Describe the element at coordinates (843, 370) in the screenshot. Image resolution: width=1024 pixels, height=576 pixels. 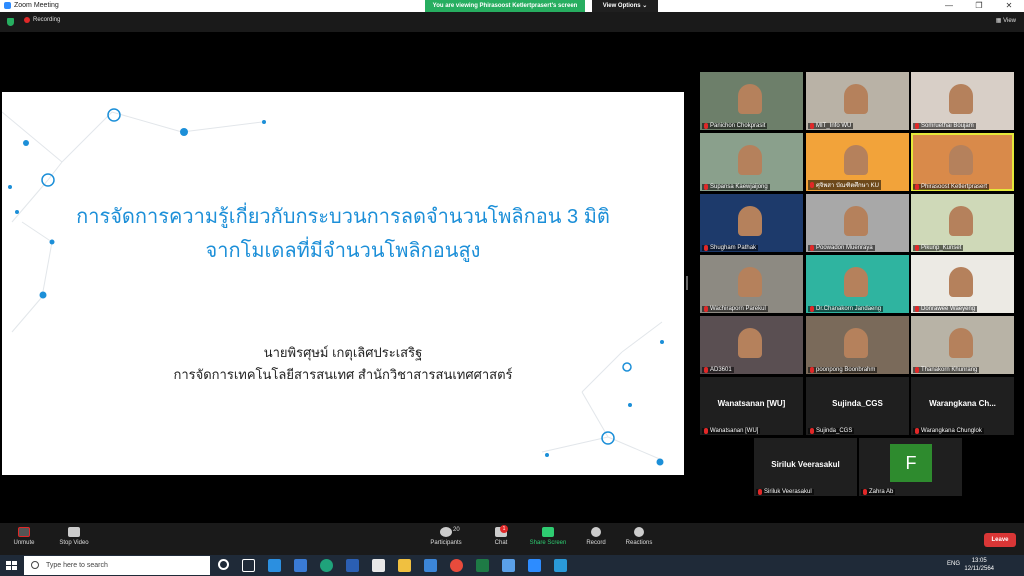
I see `participant-name: poonpong Boonbrahm` at that location.